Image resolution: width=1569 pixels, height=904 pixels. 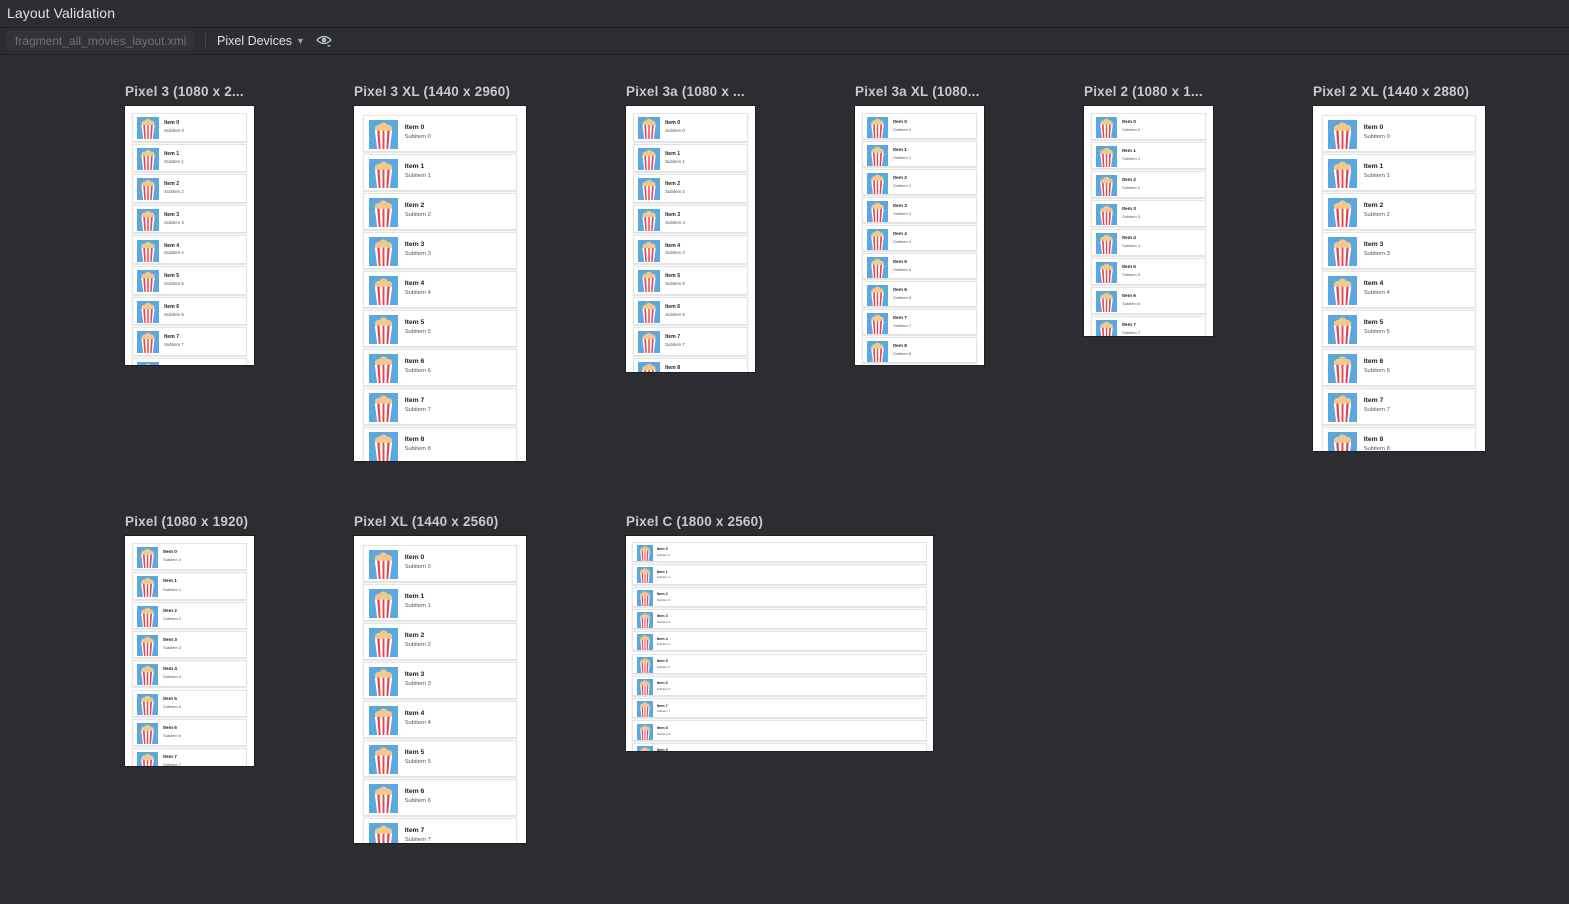 What do you see at coordinates (170, 552) in the screenshot?
I see `item-title: Item 0` at bounding box center [170, 552].